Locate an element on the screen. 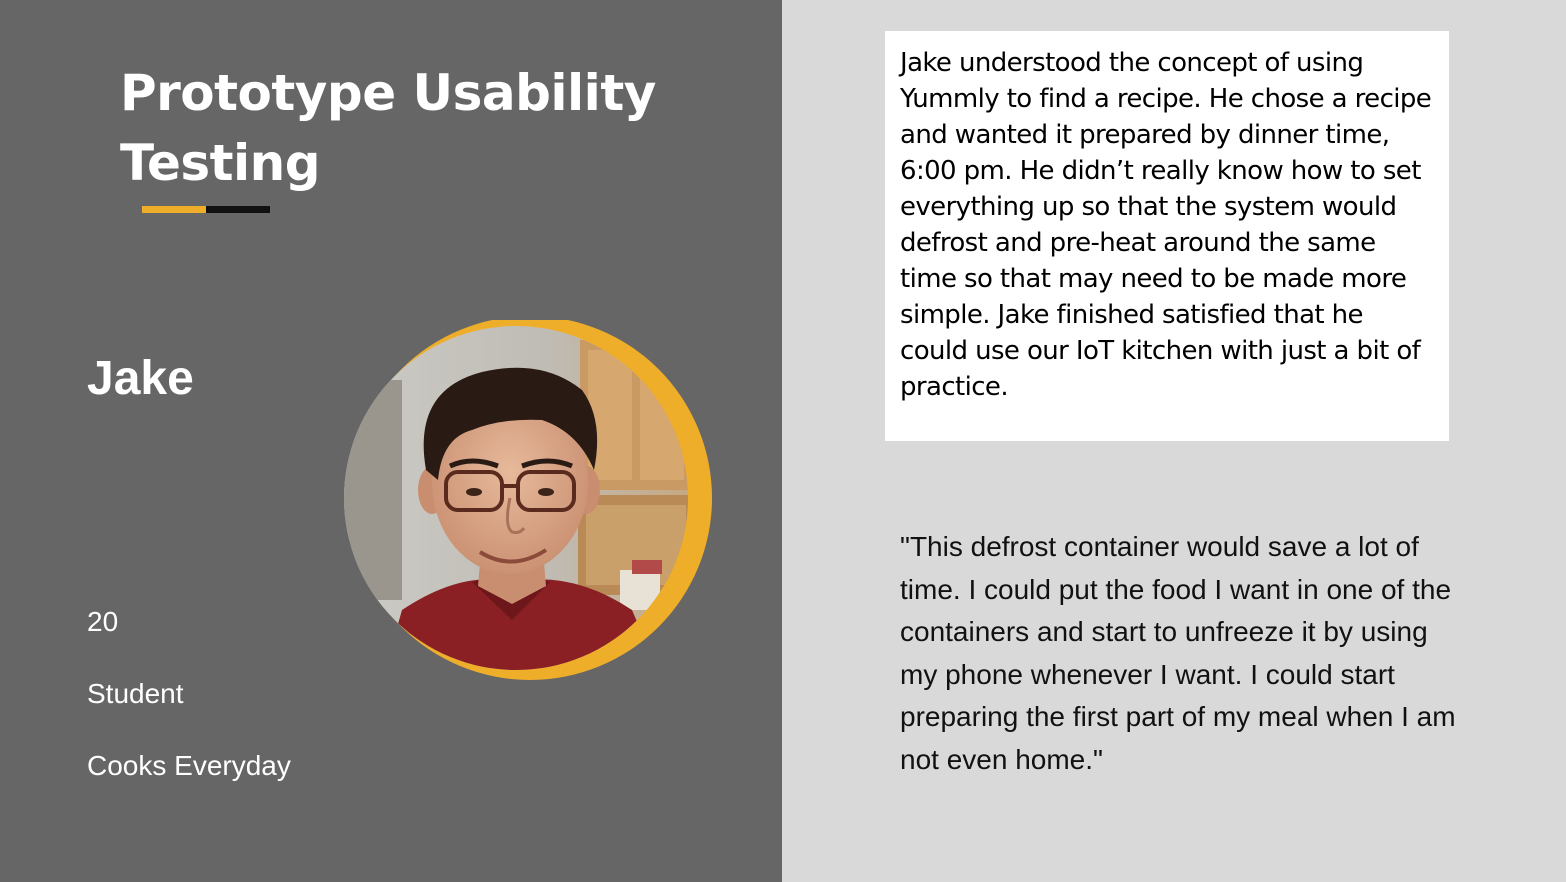  accent-yellow-segment is located at coordinates (174, 209).